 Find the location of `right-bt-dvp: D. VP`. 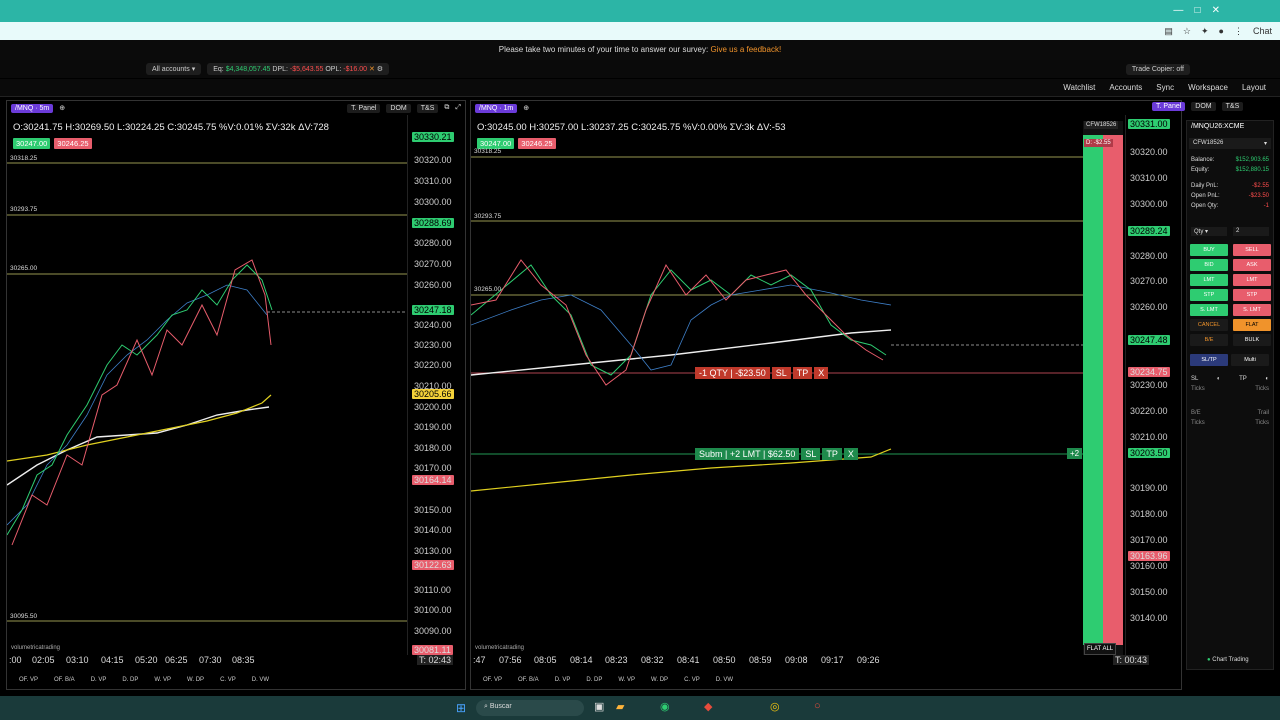

right-bt-dvp: D. VP is located at coordinates (563, 680).